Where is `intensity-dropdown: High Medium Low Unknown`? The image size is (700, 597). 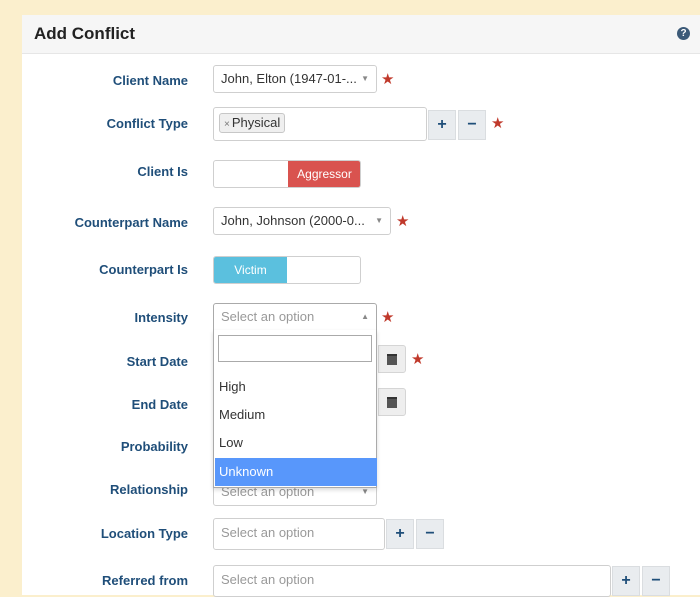 intensity-dropdown: High Medium Low Unknown is located at coordinates (295, 409).